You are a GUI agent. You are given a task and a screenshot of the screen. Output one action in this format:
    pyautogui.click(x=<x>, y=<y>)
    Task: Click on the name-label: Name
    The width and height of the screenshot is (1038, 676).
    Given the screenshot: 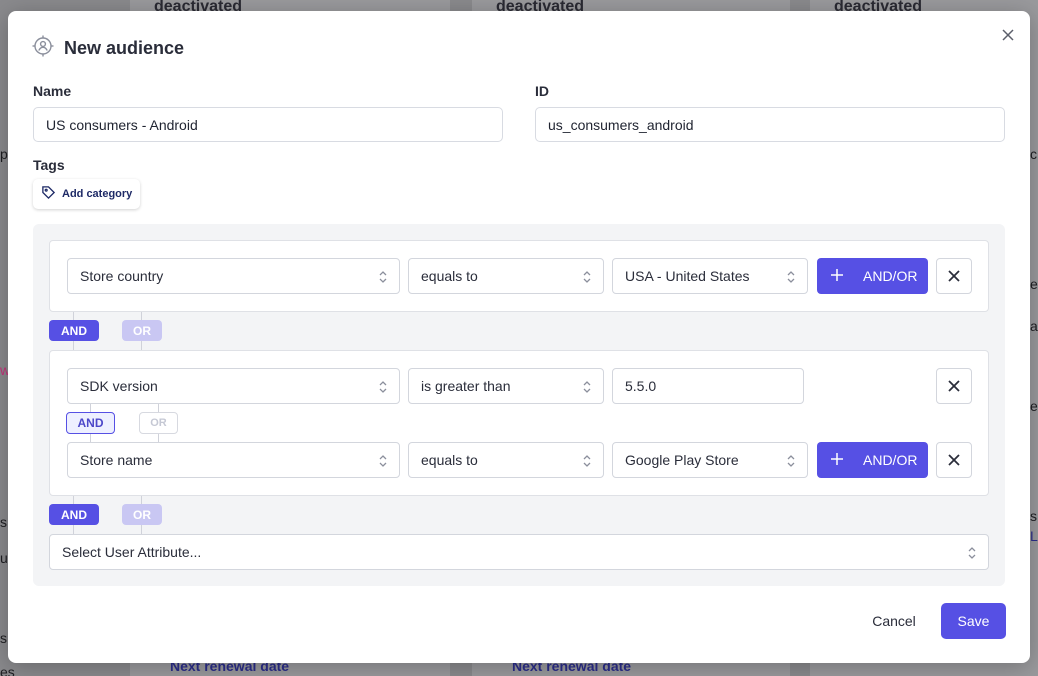 What is the action you would take?
    pyautogui.click(x=52, y=91)
    